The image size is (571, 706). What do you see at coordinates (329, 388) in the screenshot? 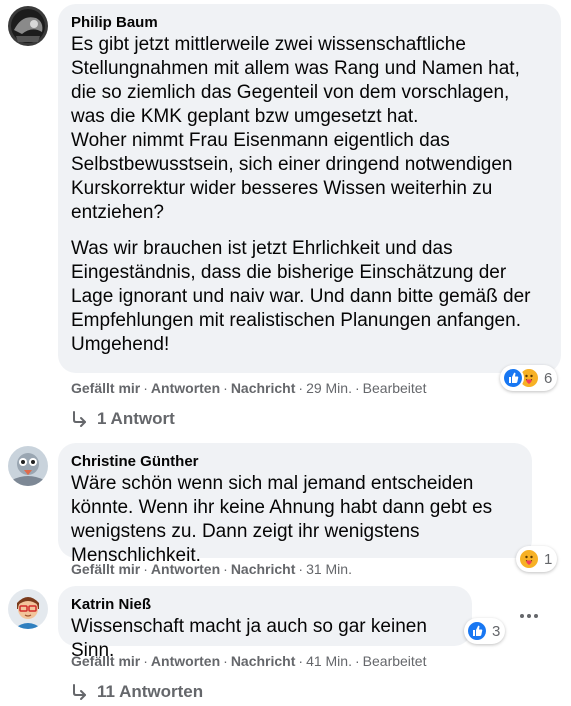
I see `timestamp: 29 Min.` at bounding box center [329, 388].